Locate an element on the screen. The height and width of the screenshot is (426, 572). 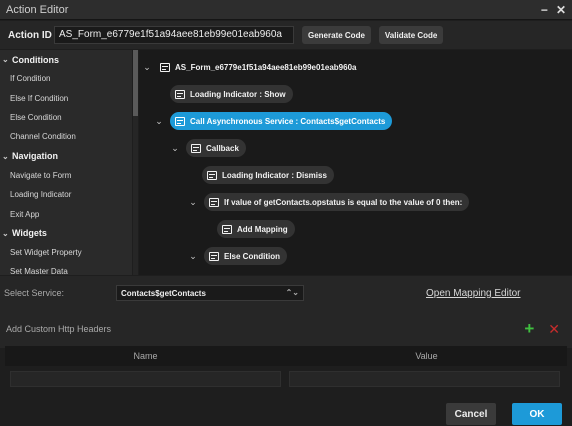
sidebar-item-loading-indicator: Loading Indicator is located at coordinates (66, 194).